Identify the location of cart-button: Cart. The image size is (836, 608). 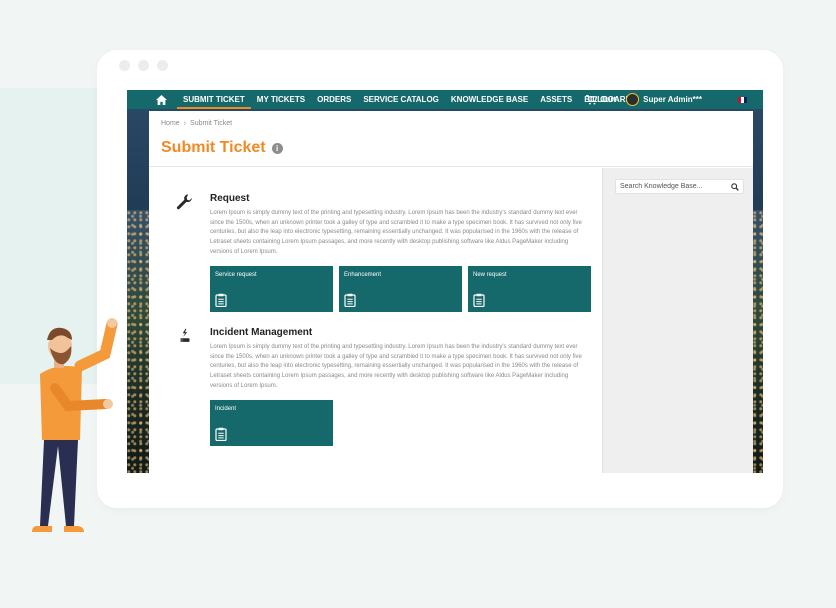
(601, 99).